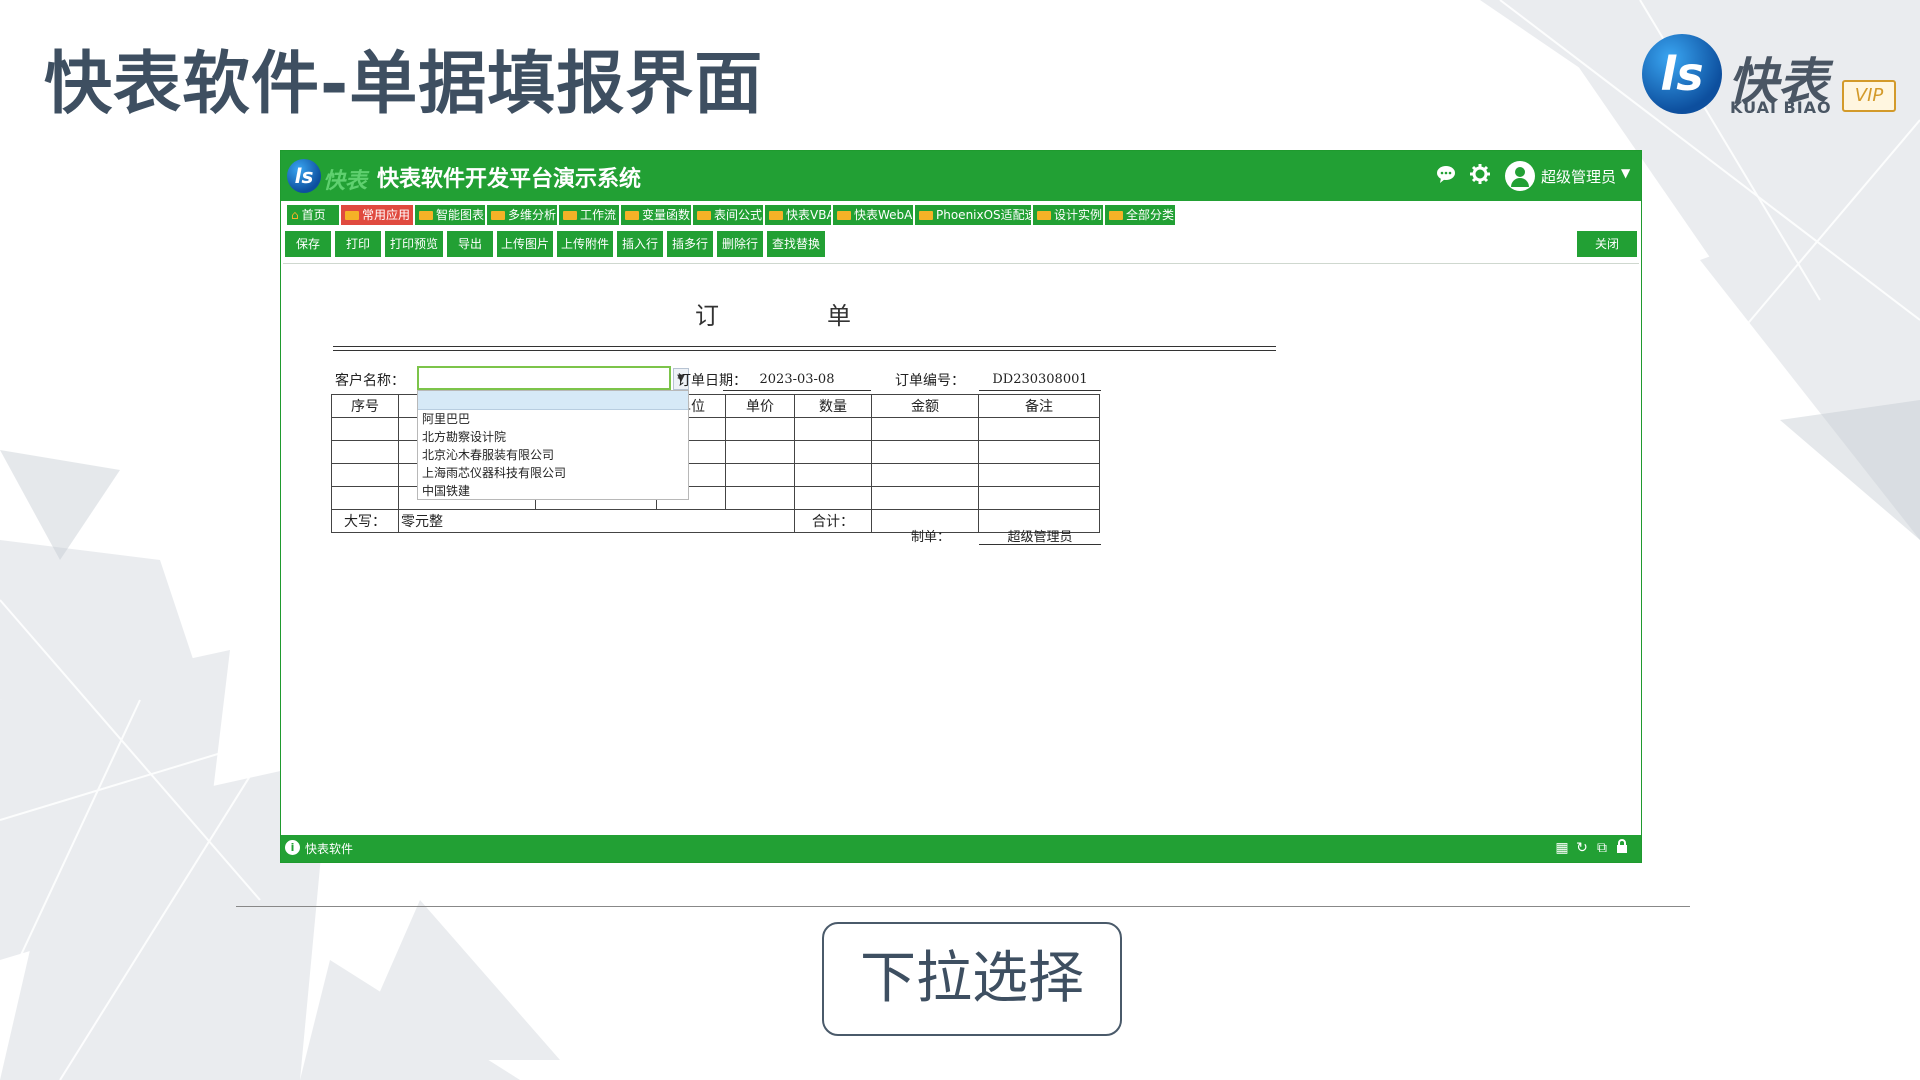 Image resolution: width=1920 pixels, height=1080 pixels. I want to click on tab-label: 智能图表, so click(460, 215).